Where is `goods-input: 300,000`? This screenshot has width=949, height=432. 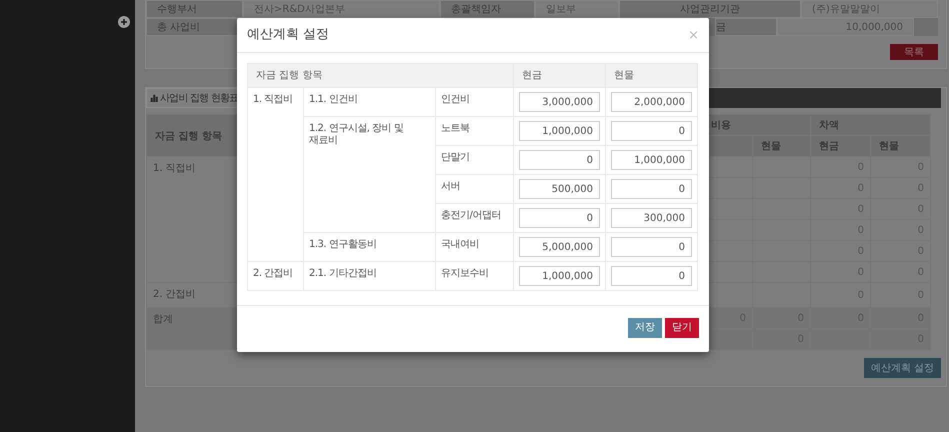 goods-input: 300,000 is located at coordinates (651, 218).